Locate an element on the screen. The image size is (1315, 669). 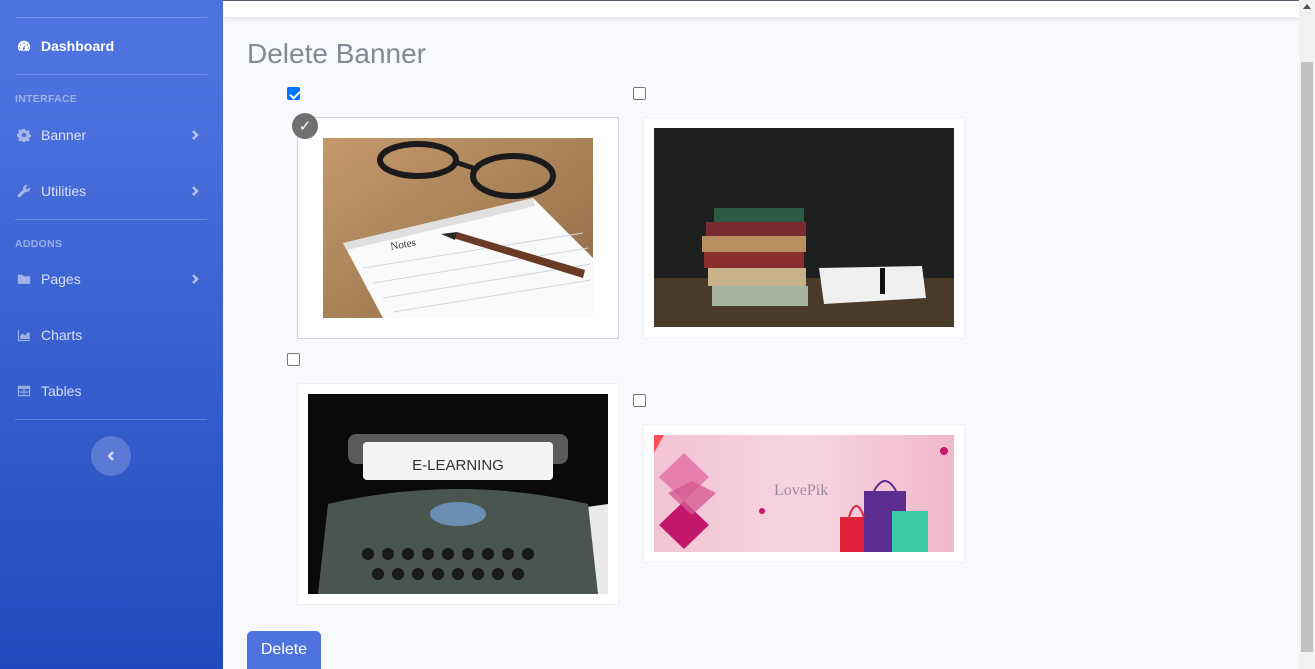
sidebar-item-label: Tables is located at coordinates (61, 391).